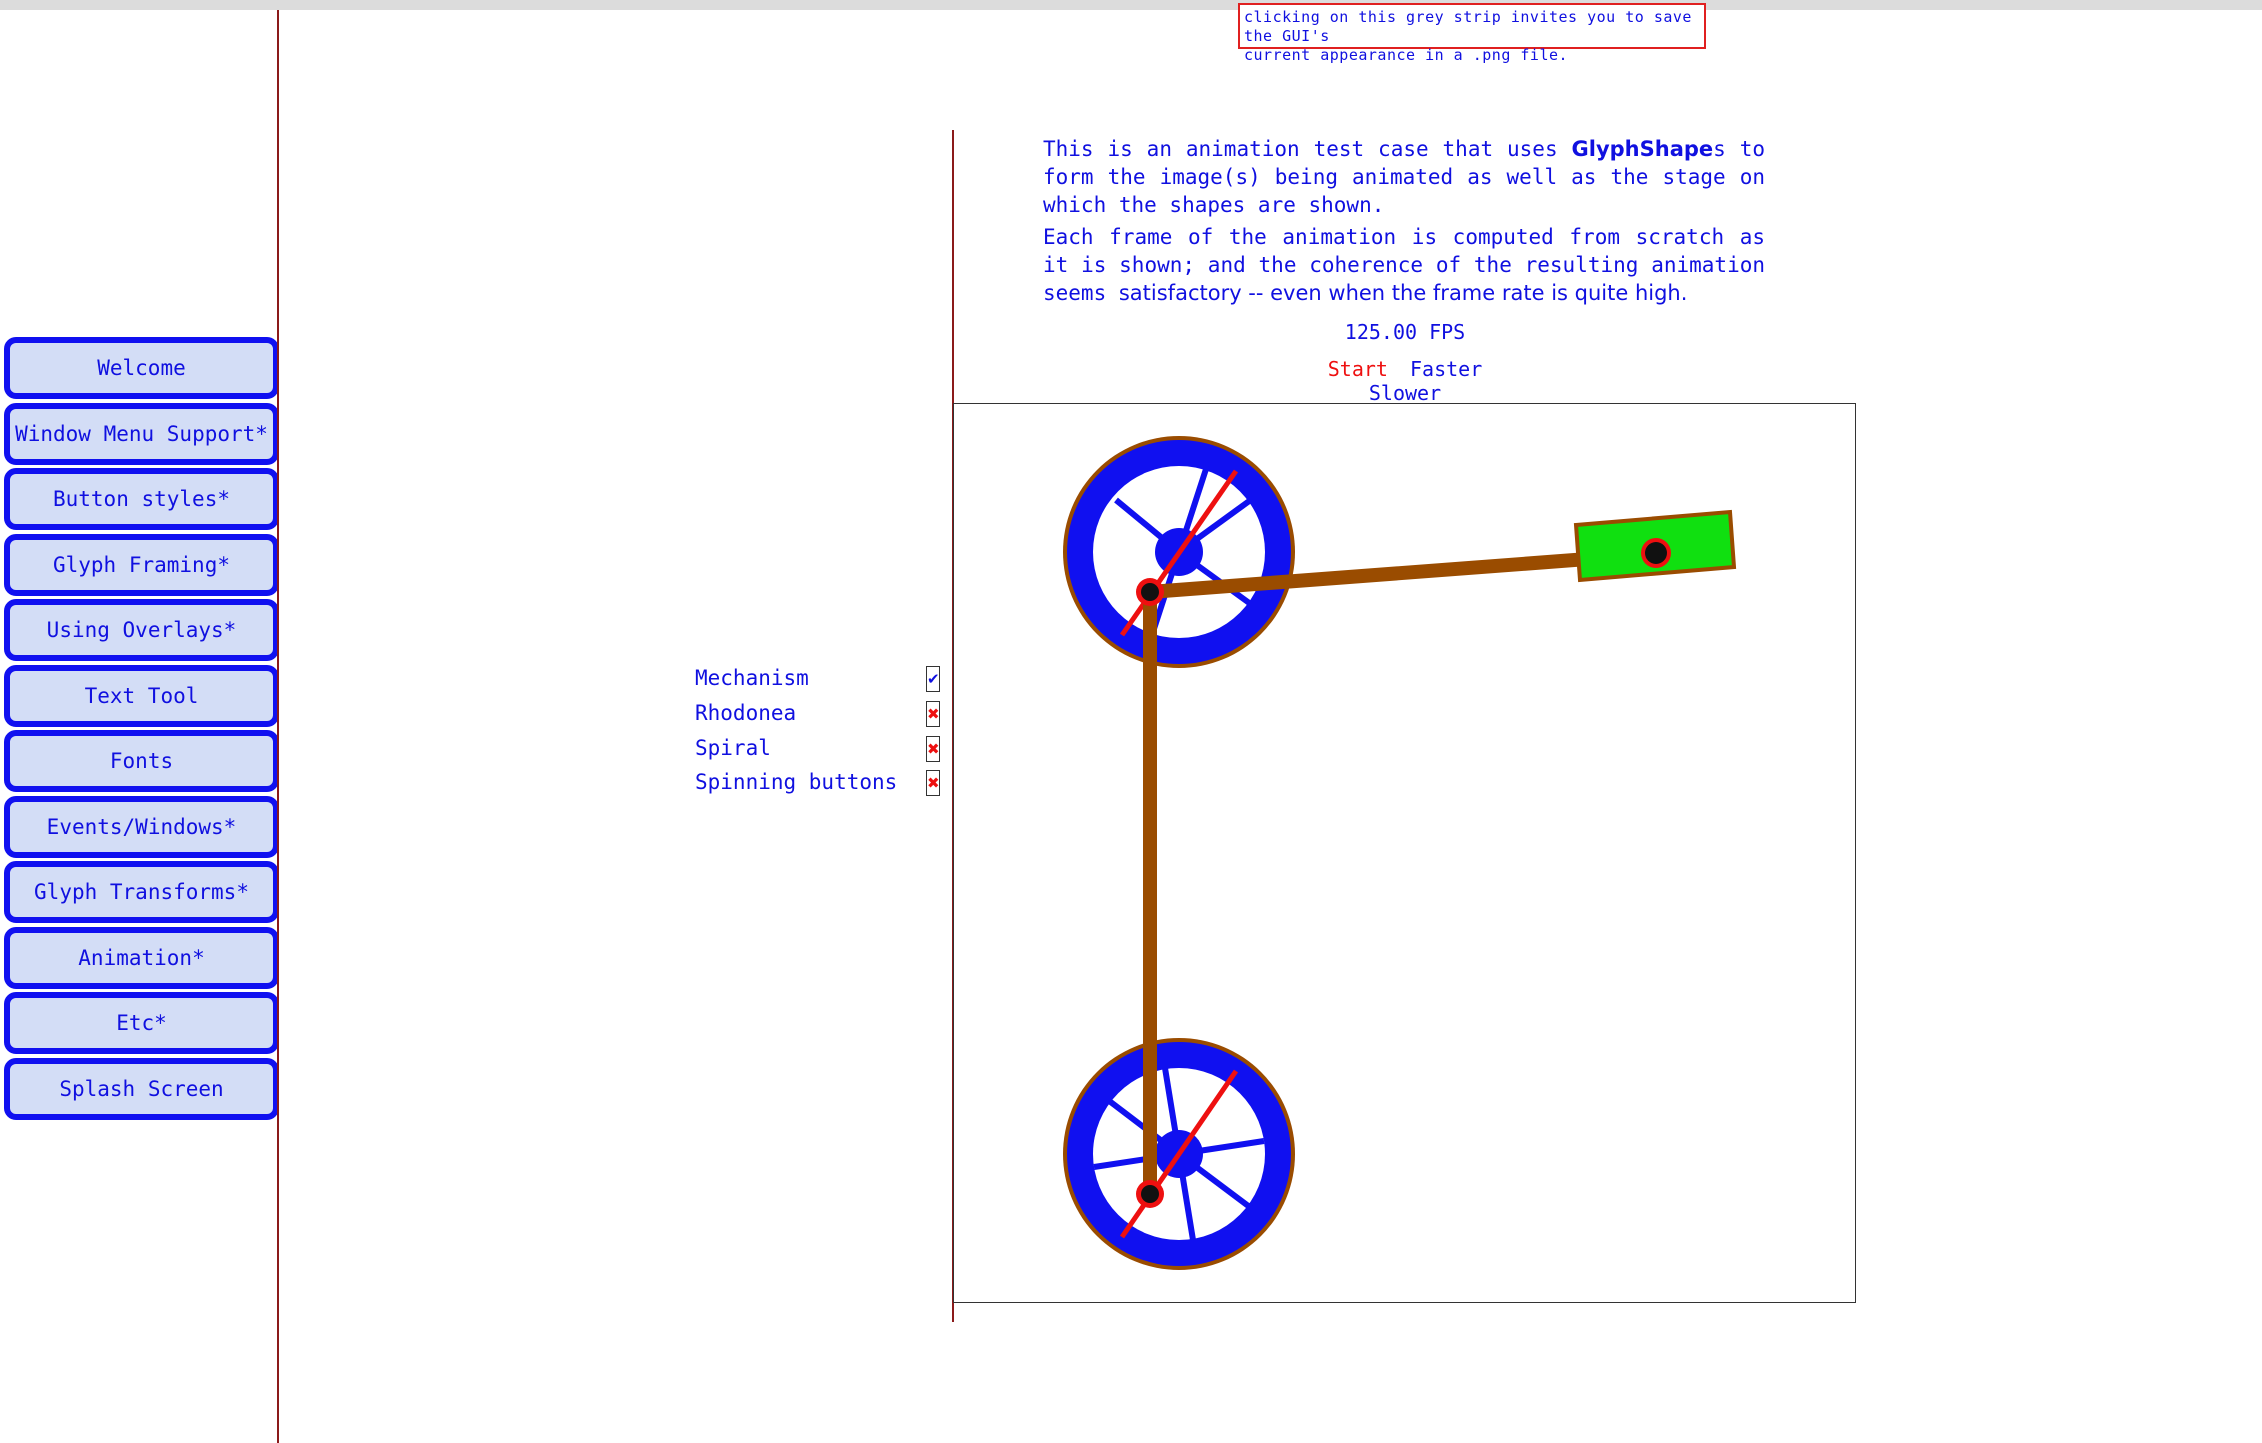 This screenshot has height=1443, width=2262. What do you see at coordinates (141, 630) in the screenshot?
I see `sidebar-item-using-overlays: Using Overlays*` at bounding box center [141, 630].